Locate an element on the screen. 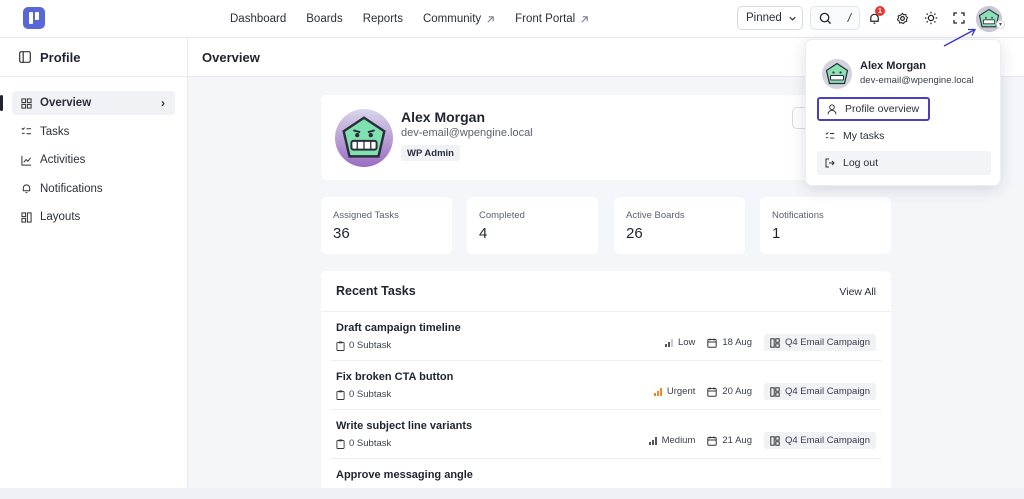 Image resolution: width=1024 pixels, height=499 pixels. stat-assigned-tasks: Assigned Tasks 36 is located at coordinates (386, 225).